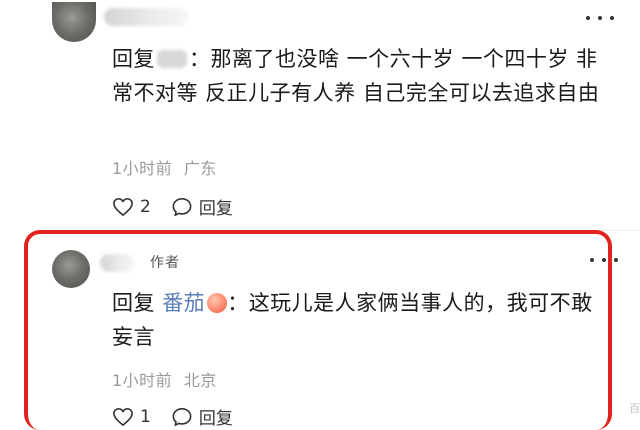  What do you see at coordinates (133, 59) in the screenshot?
I see `reply-prefix: 回复` at bounding box center [133, 59].